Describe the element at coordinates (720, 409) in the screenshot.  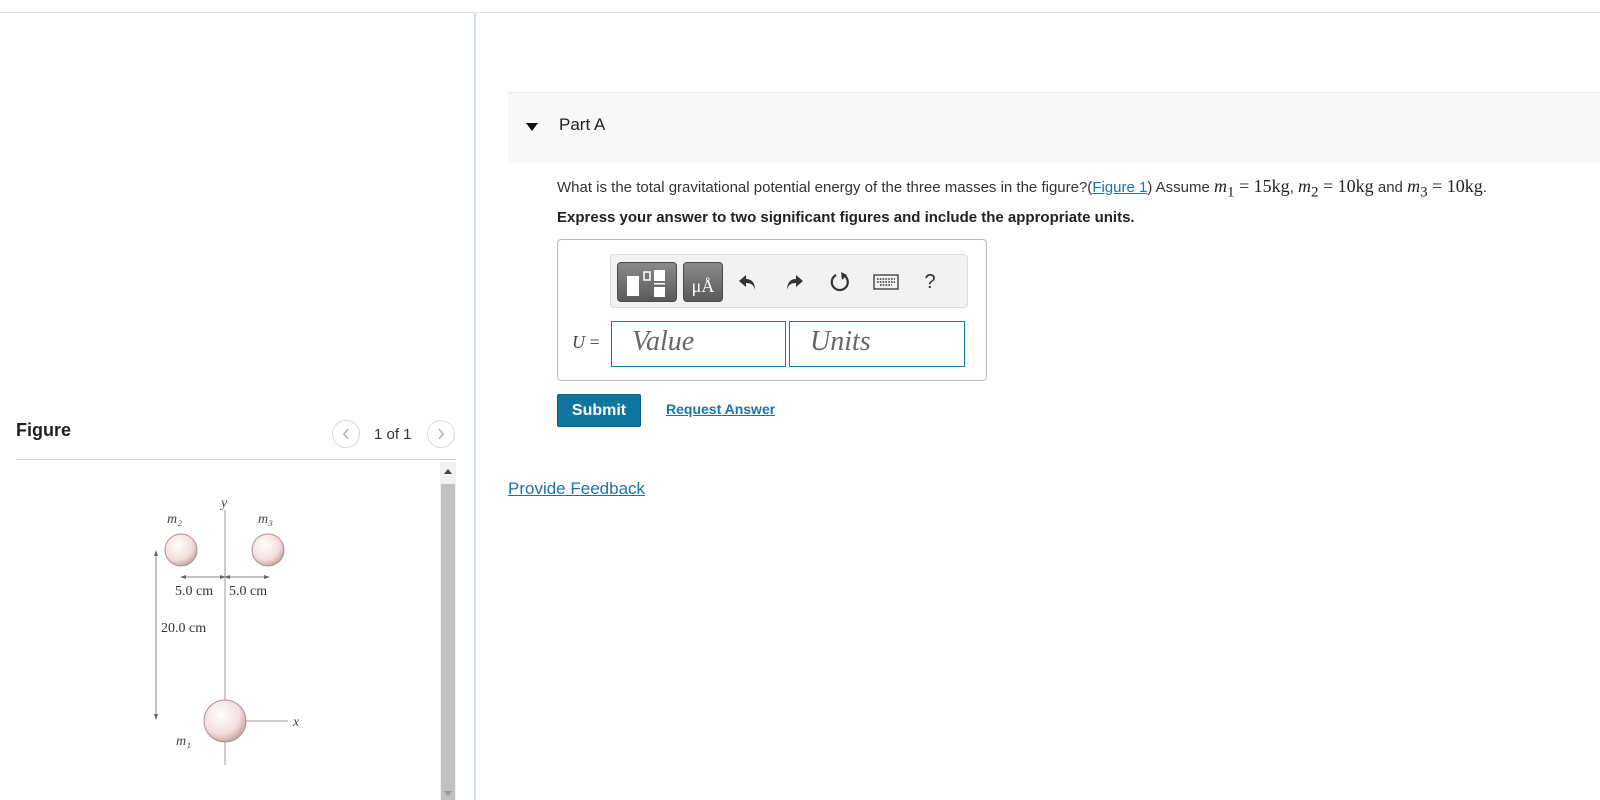
I see `request-answer-link: Request Answer` at that location.